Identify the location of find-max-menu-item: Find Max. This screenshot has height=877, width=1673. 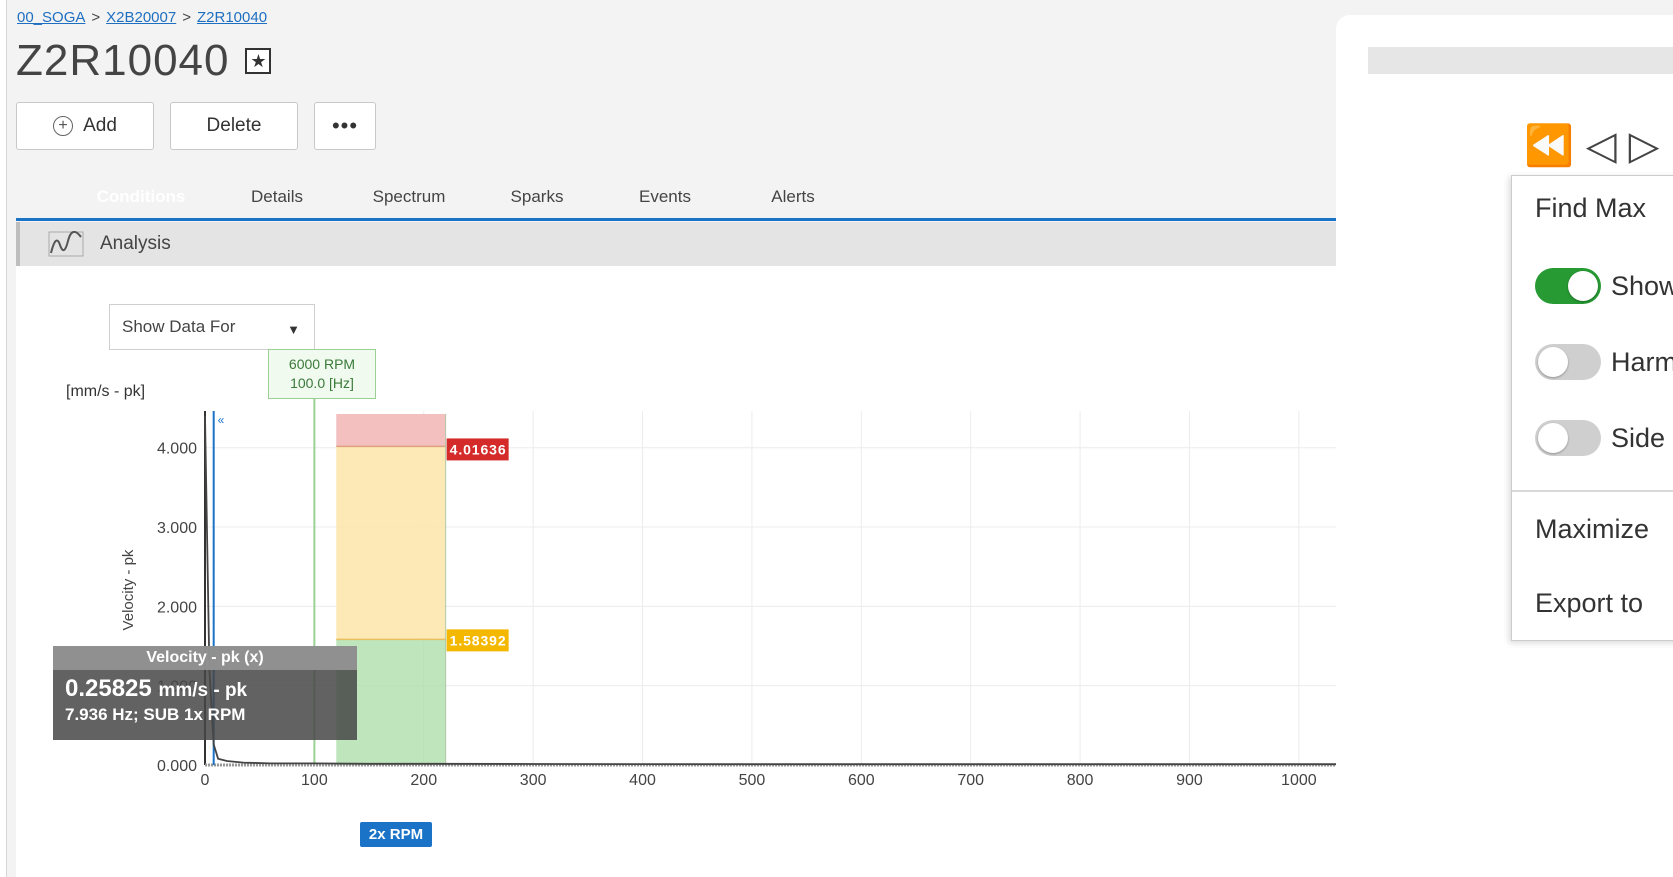
(1590, 208).